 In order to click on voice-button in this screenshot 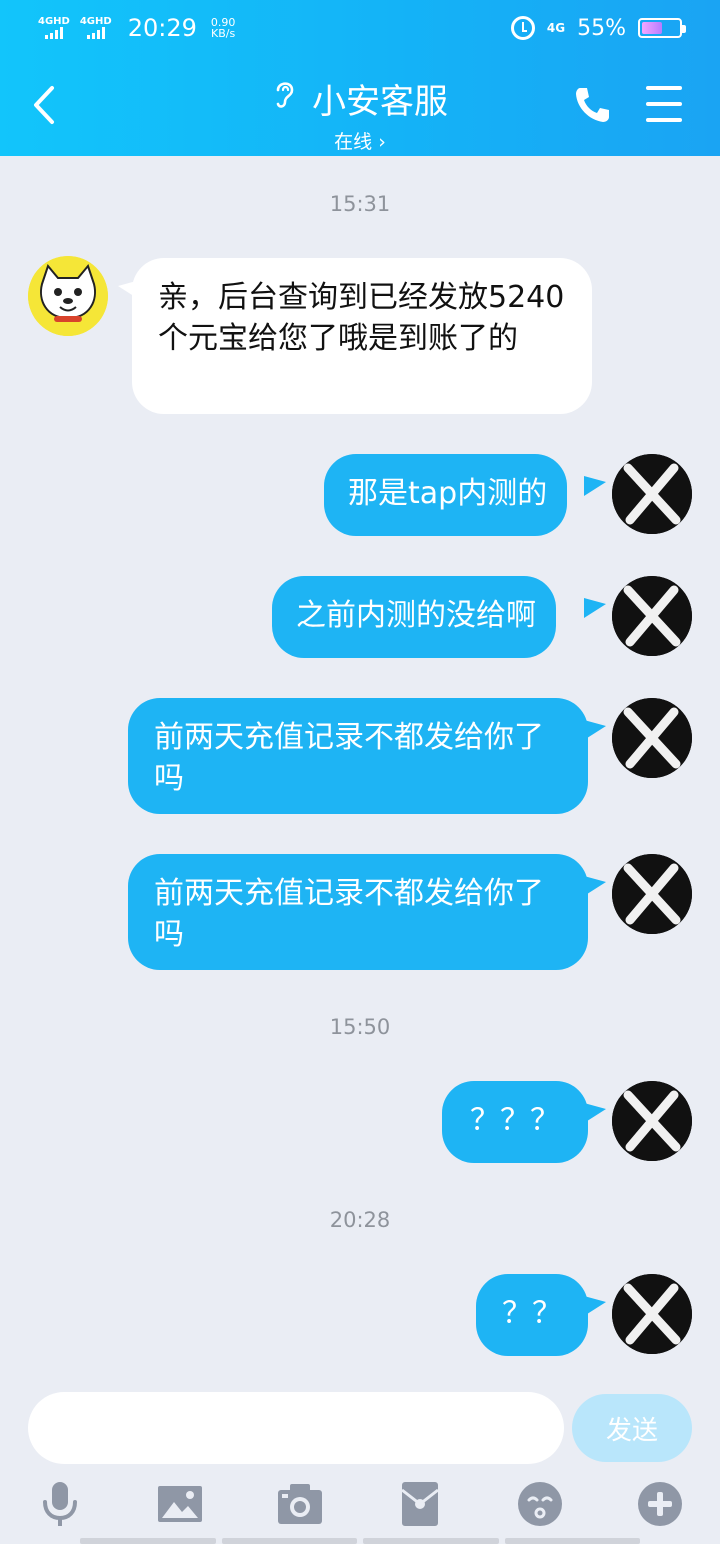, I will do `click(60, 1504)`.